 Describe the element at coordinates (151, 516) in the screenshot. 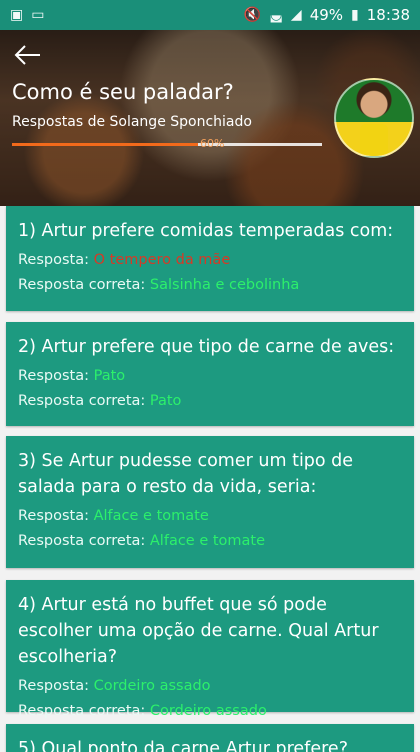

I see `answer-value: Alface e tomate` at that location.